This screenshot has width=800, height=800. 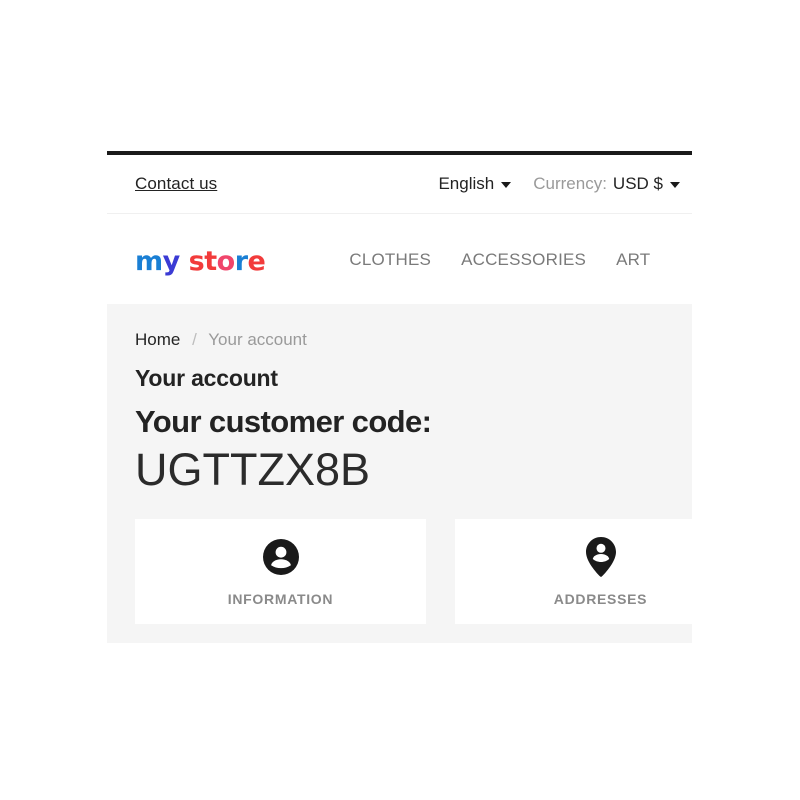 What do you see at coordinates (390, 260) in the screenshot?
I see `nav-item-clothes: CLOTHES` at bounding box center [390, 260].